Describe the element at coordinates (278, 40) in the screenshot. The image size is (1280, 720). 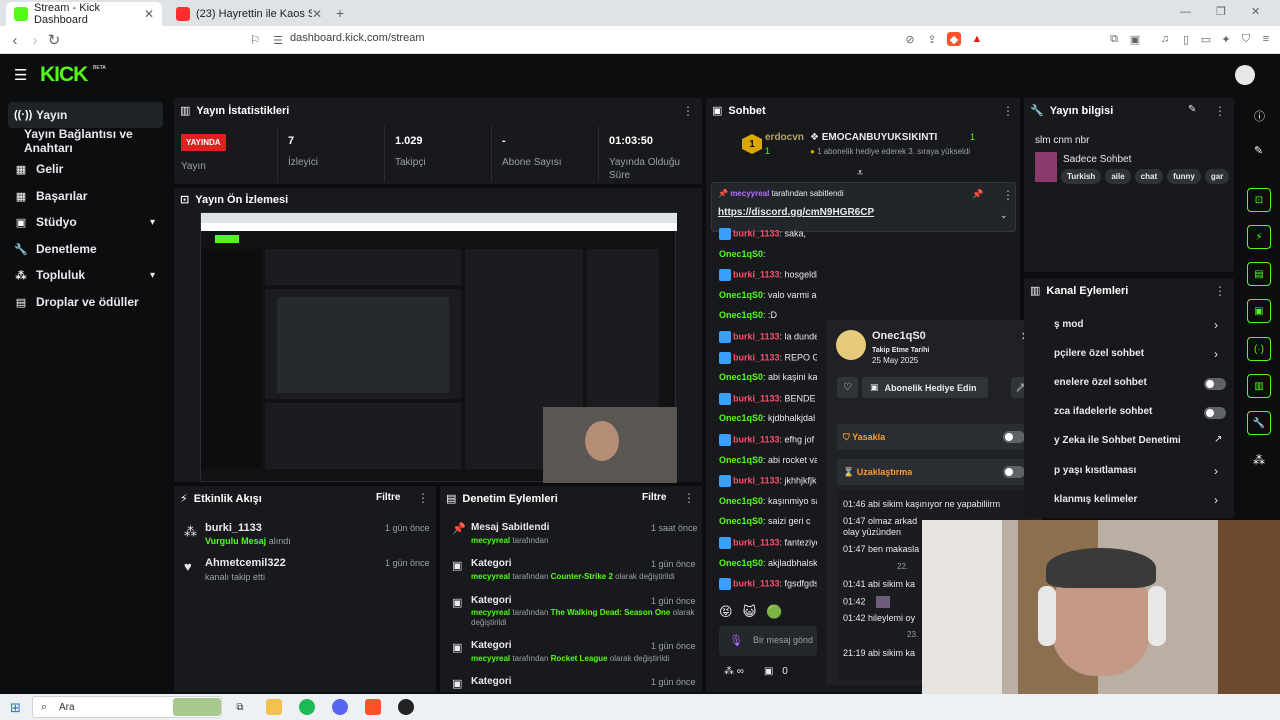
I see `site-info-icon: ☰` at that location.